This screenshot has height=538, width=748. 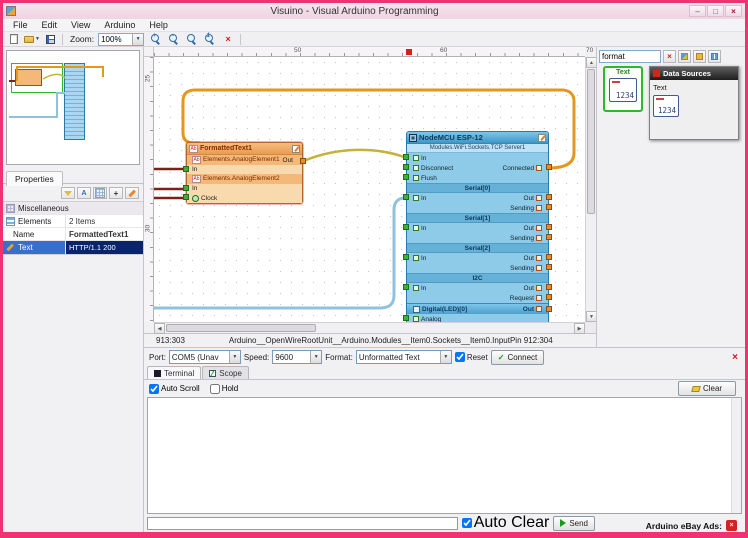 I want to click on nodemcu-header: NodeMCU ESP-12, so click(x=477, y=138).